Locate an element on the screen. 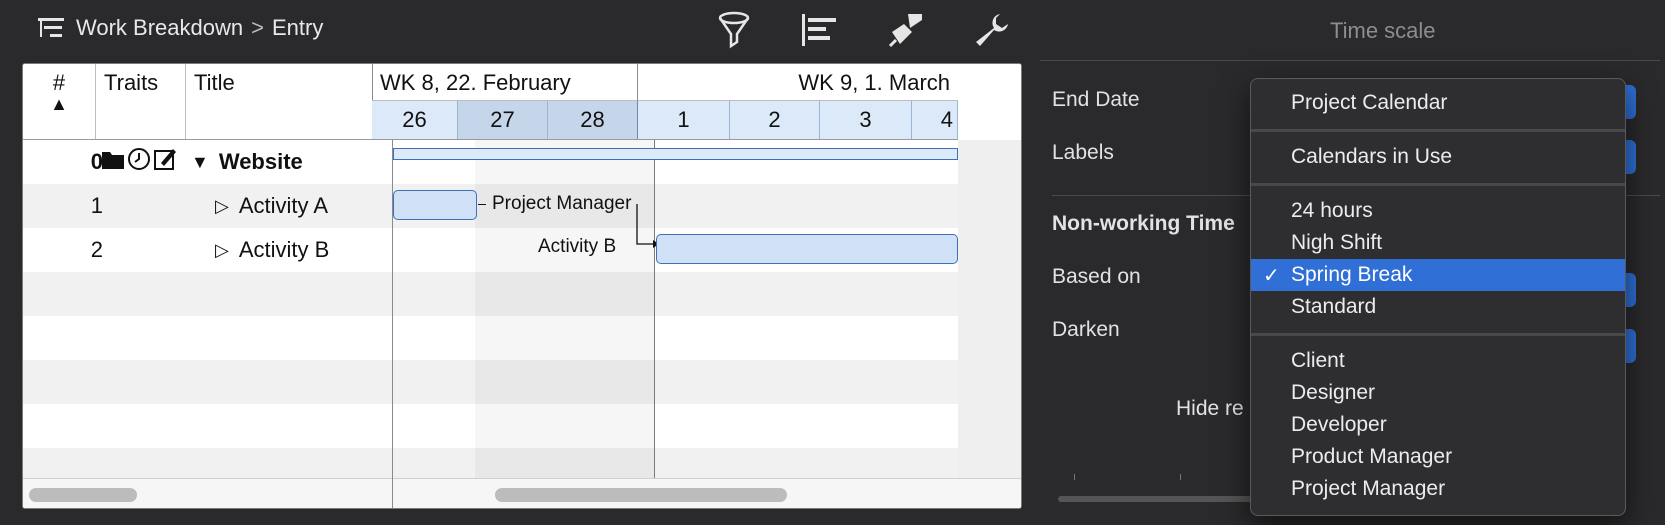  label-connector is located at coordinates (482, 204).